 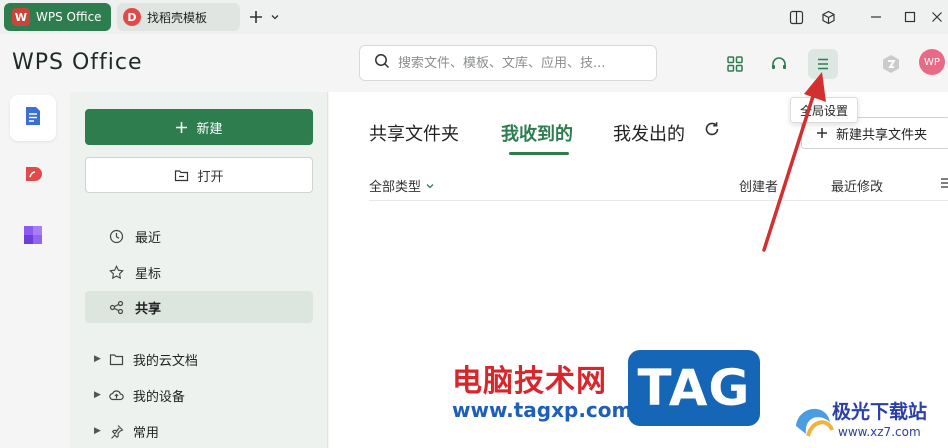 What do you see at coordinates (256, 17) in the screenshot?
I see `new-tab-plus-icon` at bounding box center [256, 17].